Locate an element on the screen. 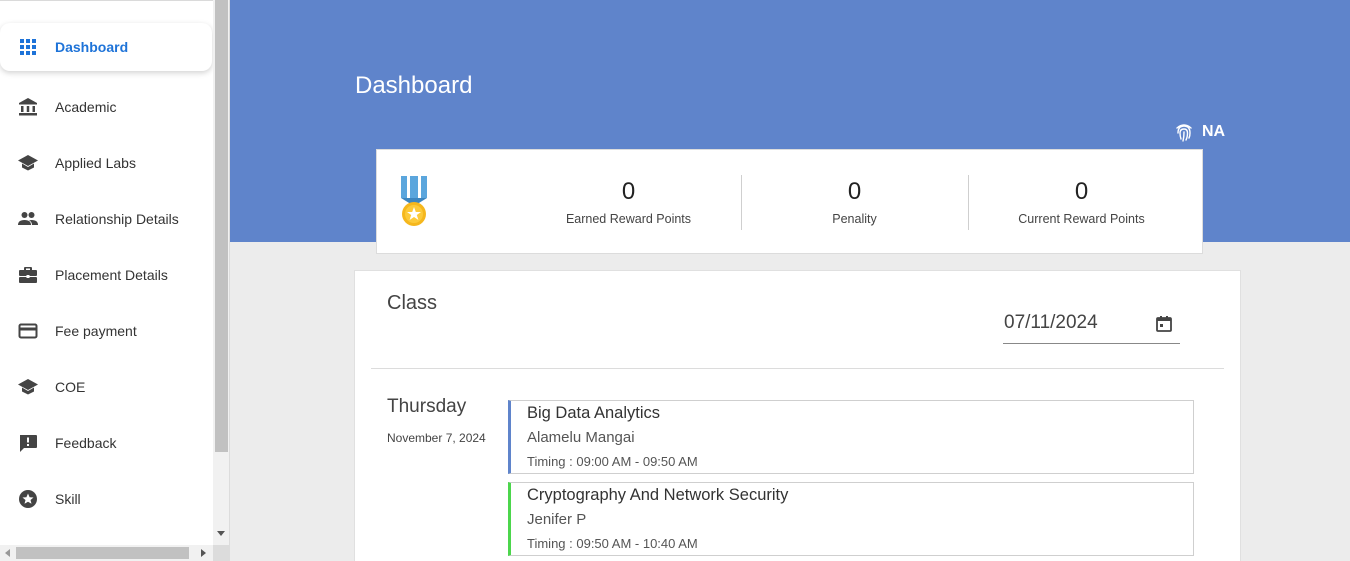 The width and height of the screenshot is (1350, 561). date-picker-field: 07/11/2024 is located at coordinates (1091, 326).